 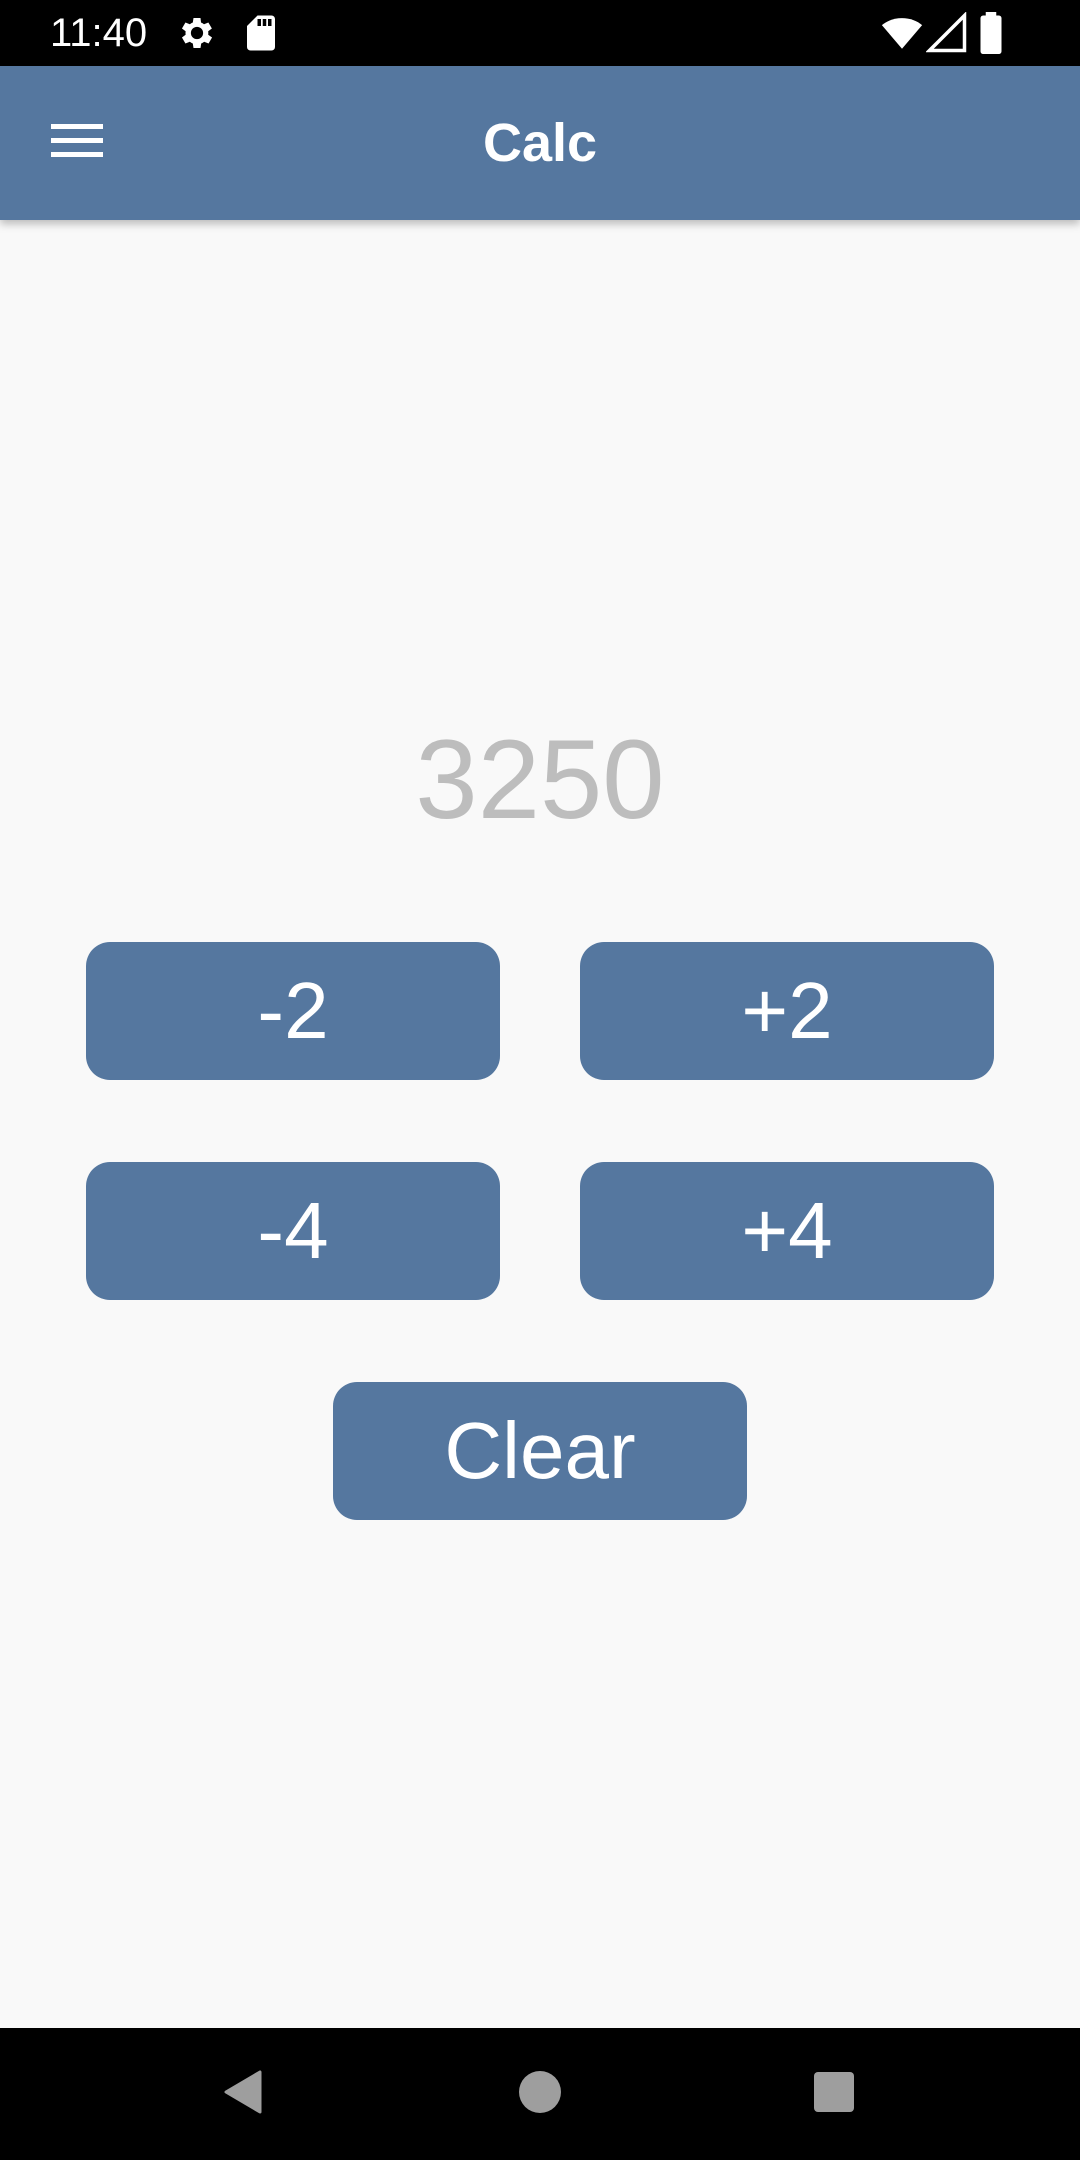 I want to click on recents-button, so click(x=834, y=2094).